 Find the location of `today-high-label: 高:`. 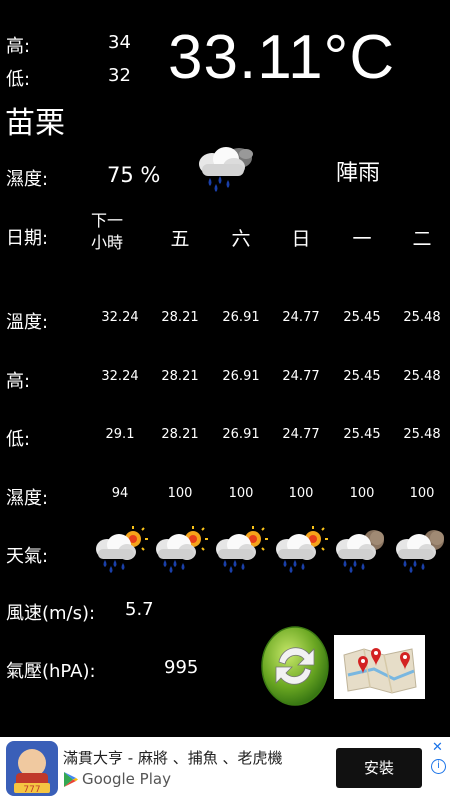

today-high-label: 高: is located at coordinates (18, 46).